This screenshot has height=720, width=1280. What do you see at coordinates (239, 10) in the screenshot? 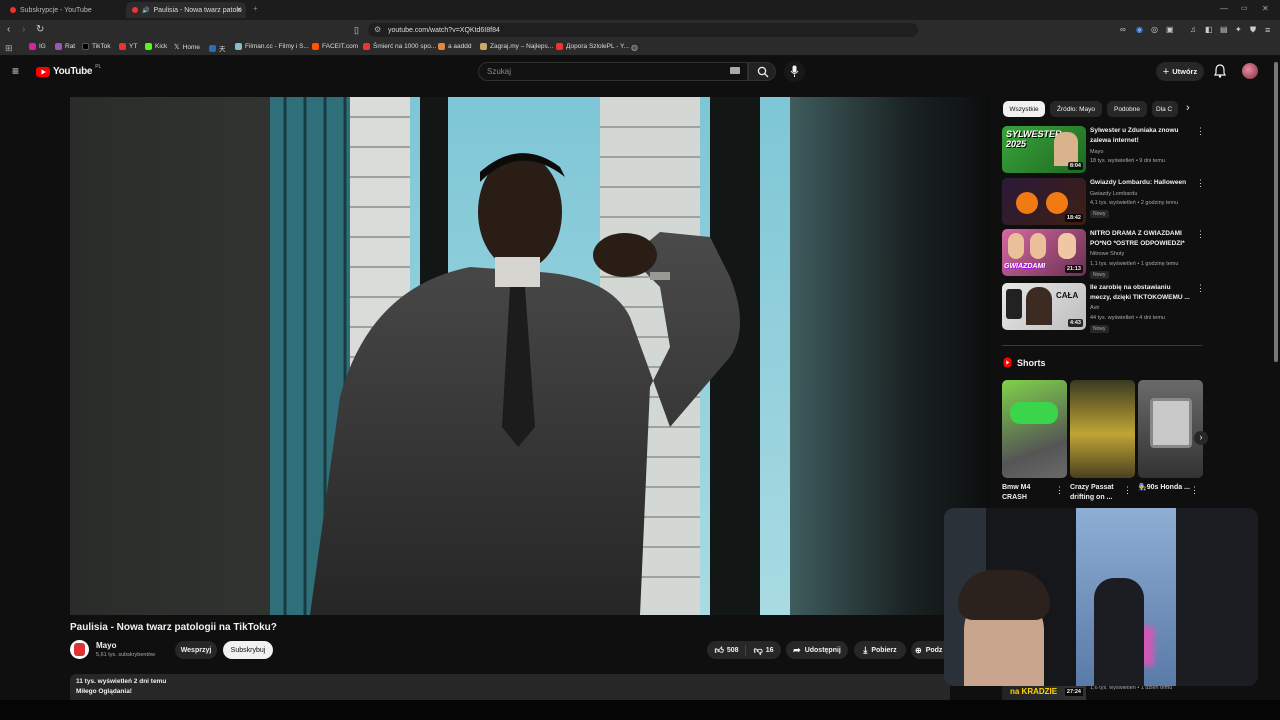
I see `close-tab-icon: ✕` at bounding box center [239, 10].